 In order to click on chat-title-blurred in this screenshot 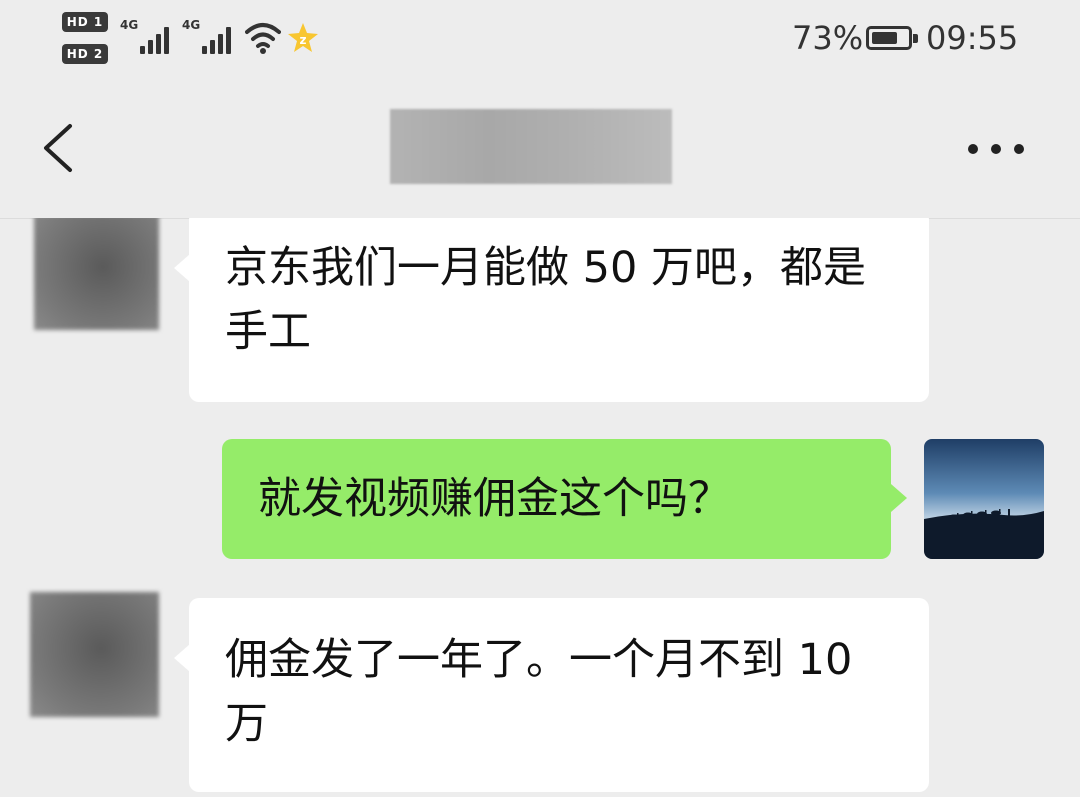, I will do `click(531, 146)`.